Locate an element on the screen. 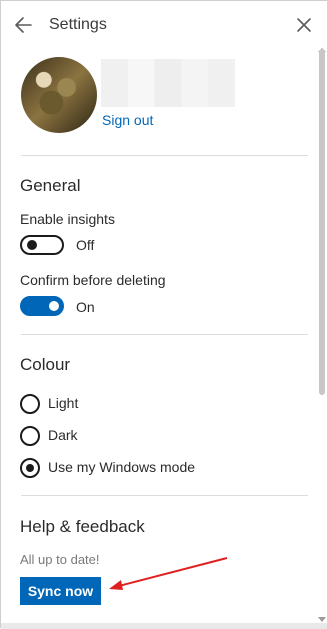 This screenshot has width=327, height=629. avatar is located at coordinates (59, 95).